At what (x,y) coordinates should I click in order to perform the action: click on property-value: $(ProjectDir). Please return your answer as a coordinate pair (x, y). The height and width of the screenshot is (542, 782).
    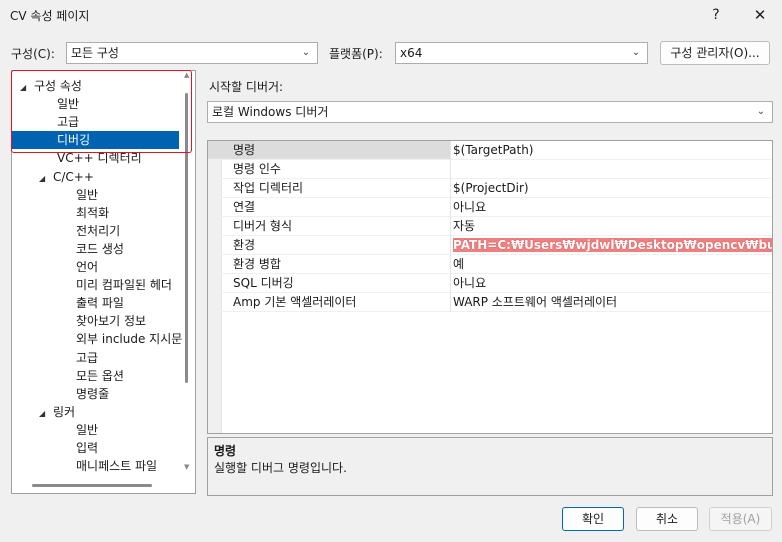
    Looking at the image, I should click on (491, 188).